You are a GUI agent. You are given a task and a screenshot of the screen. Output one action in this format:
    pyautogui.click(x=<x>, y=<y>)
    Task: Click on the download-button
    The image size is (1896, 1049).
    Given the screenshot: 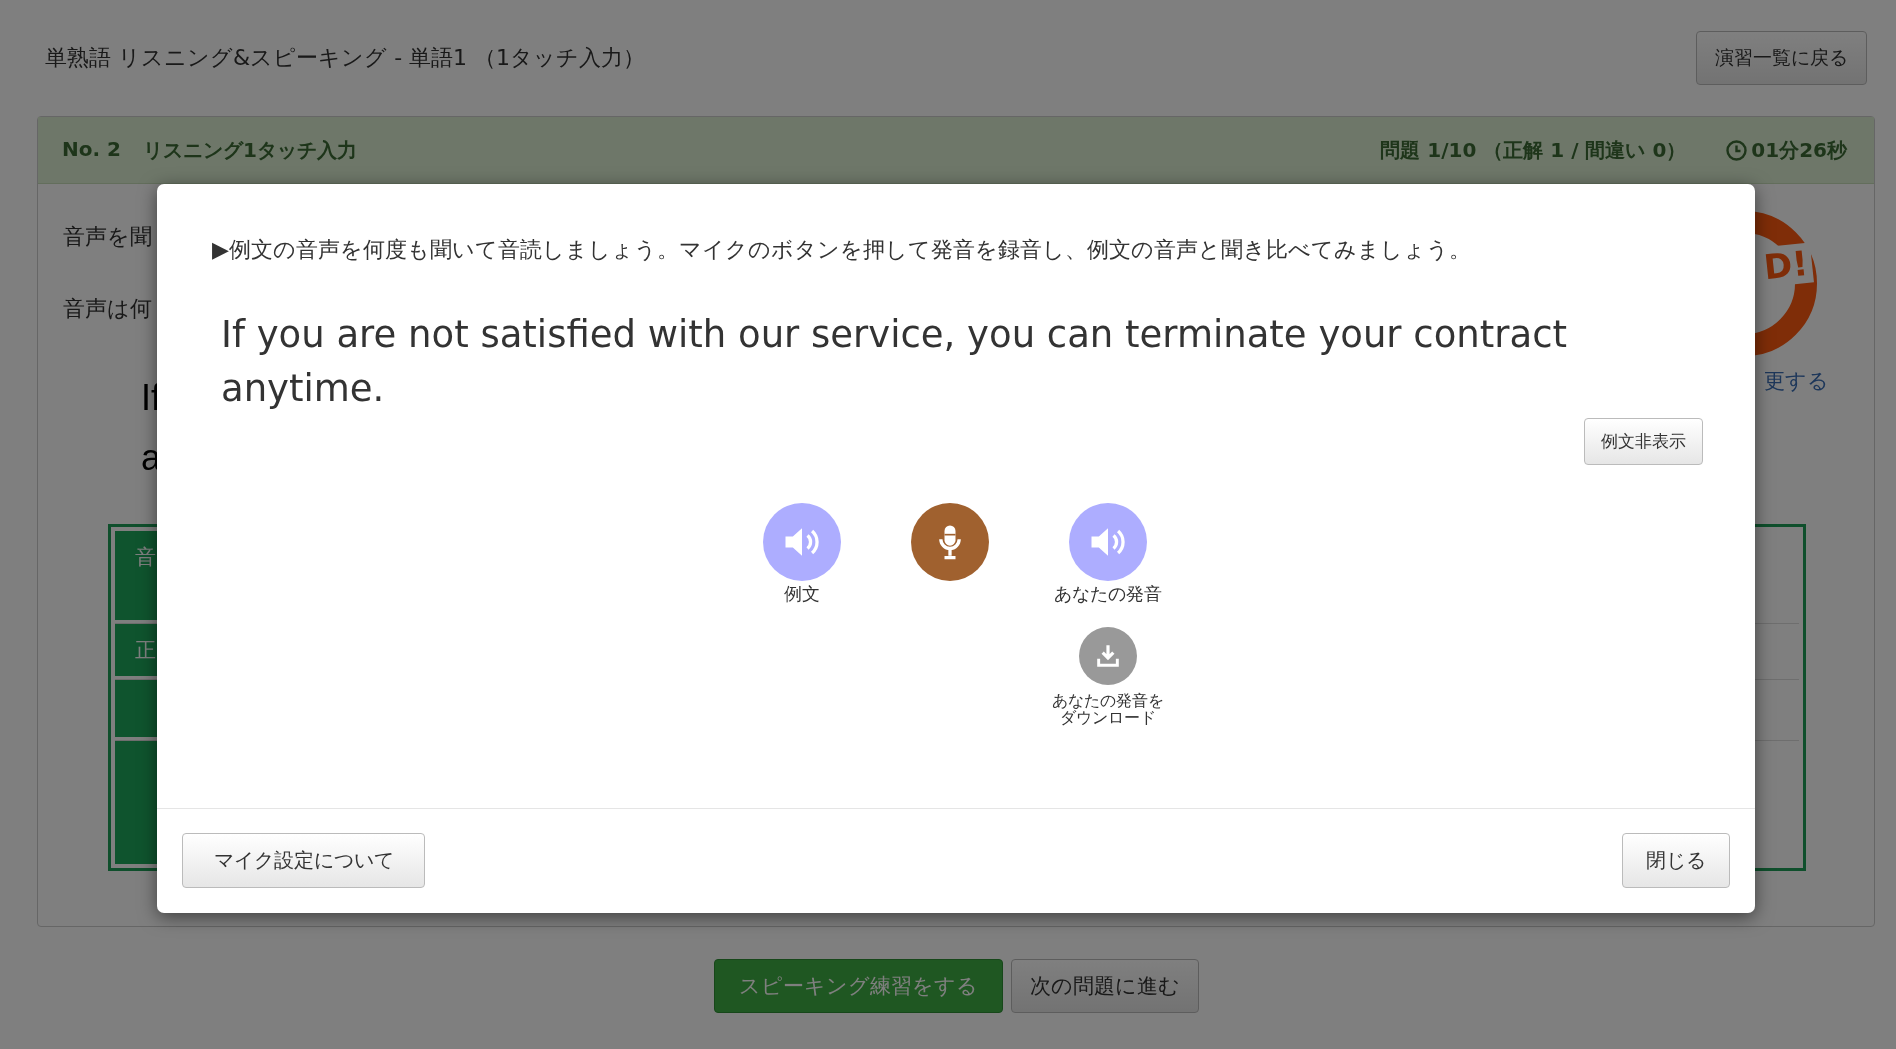 What is the action you would take?
    pyautogui.click(x=1108, y=656)
    